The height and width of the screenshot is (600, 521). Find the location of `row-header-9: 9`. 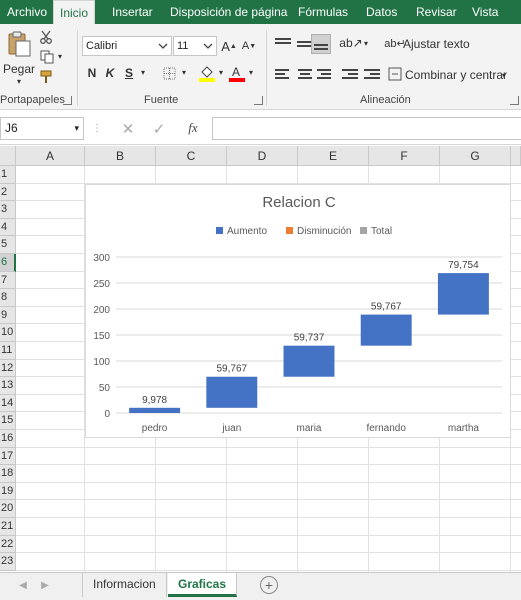

row-header-9: 9 is located at coordinates (8, 315).